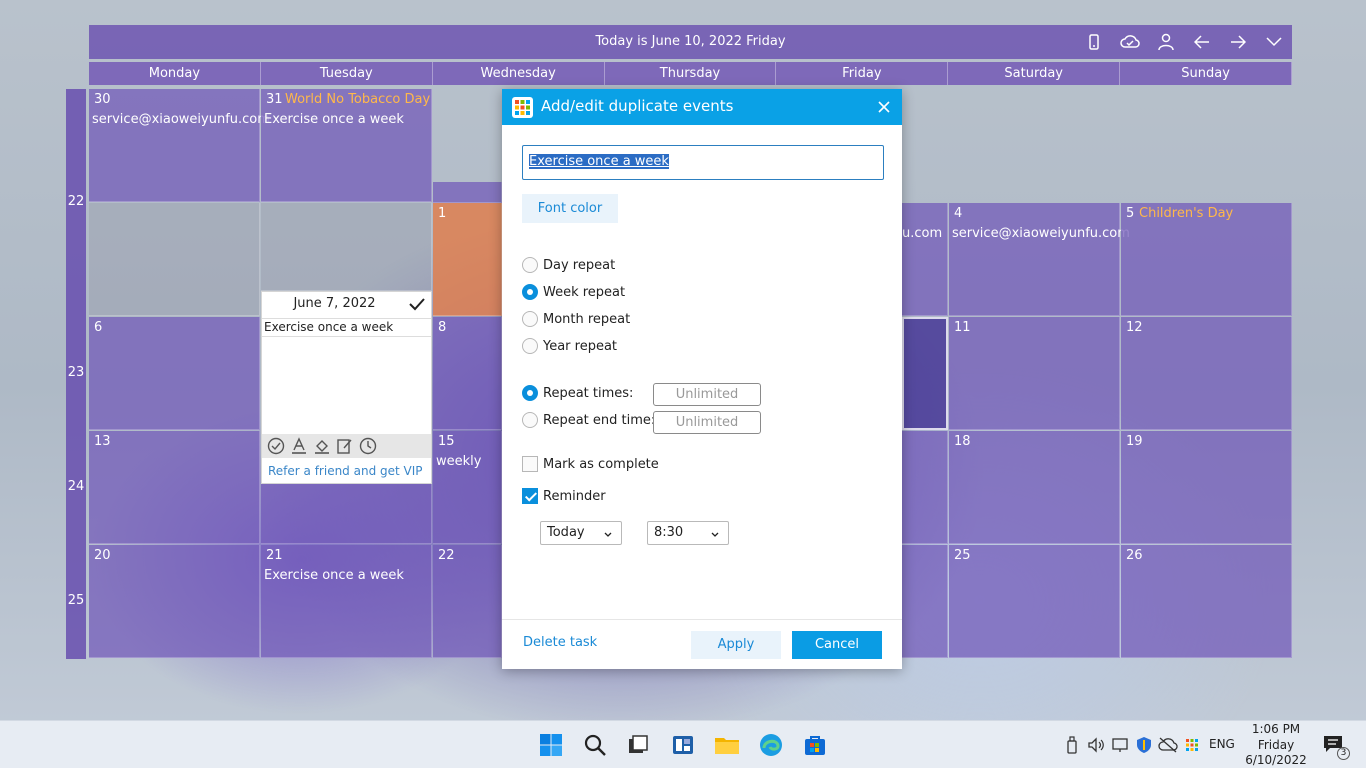 Image resolution: width=1366 pixels, height=768 pixels. What do you see at coordinates (815, 745) in the screenshot?
I see `store-icon` at bounding box center [815, 745].